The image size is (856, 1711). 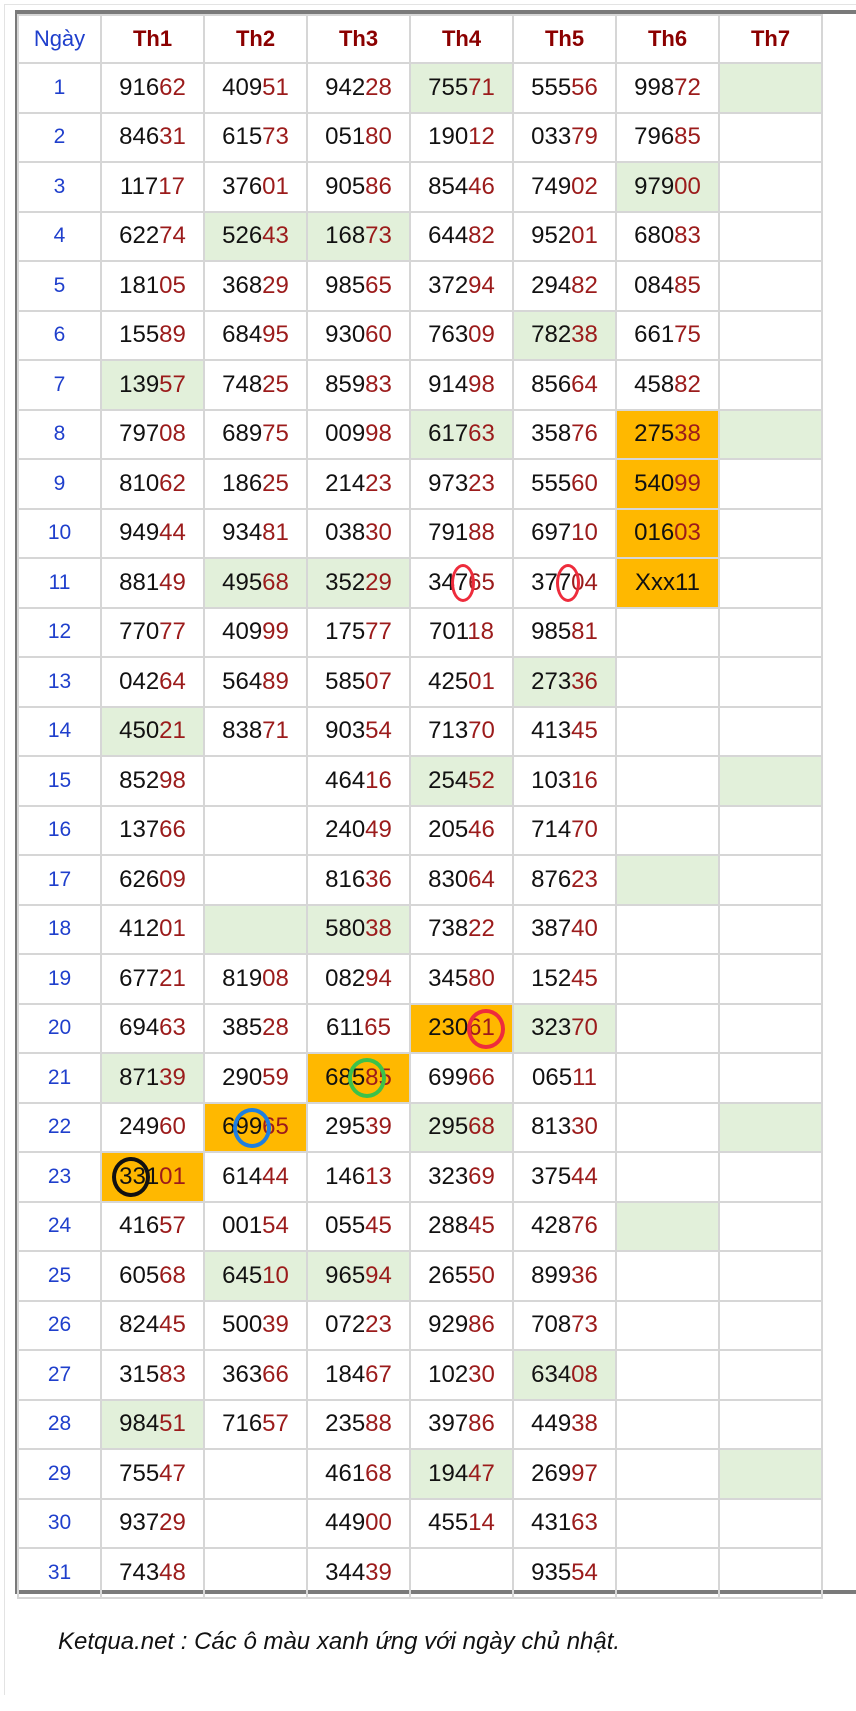 I want to click on value-head: 615, so click(x=242, y=137).